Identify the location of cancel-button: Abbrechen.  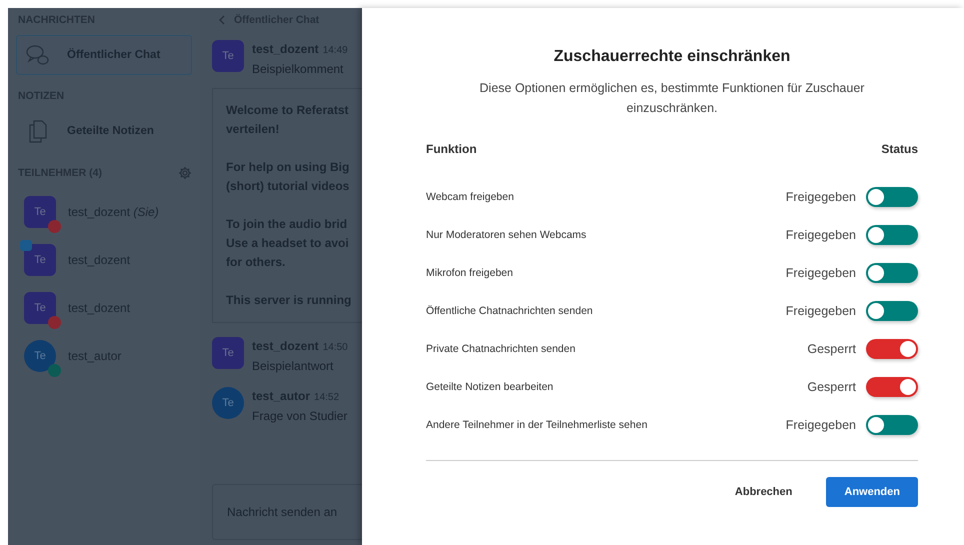
(763, 492).